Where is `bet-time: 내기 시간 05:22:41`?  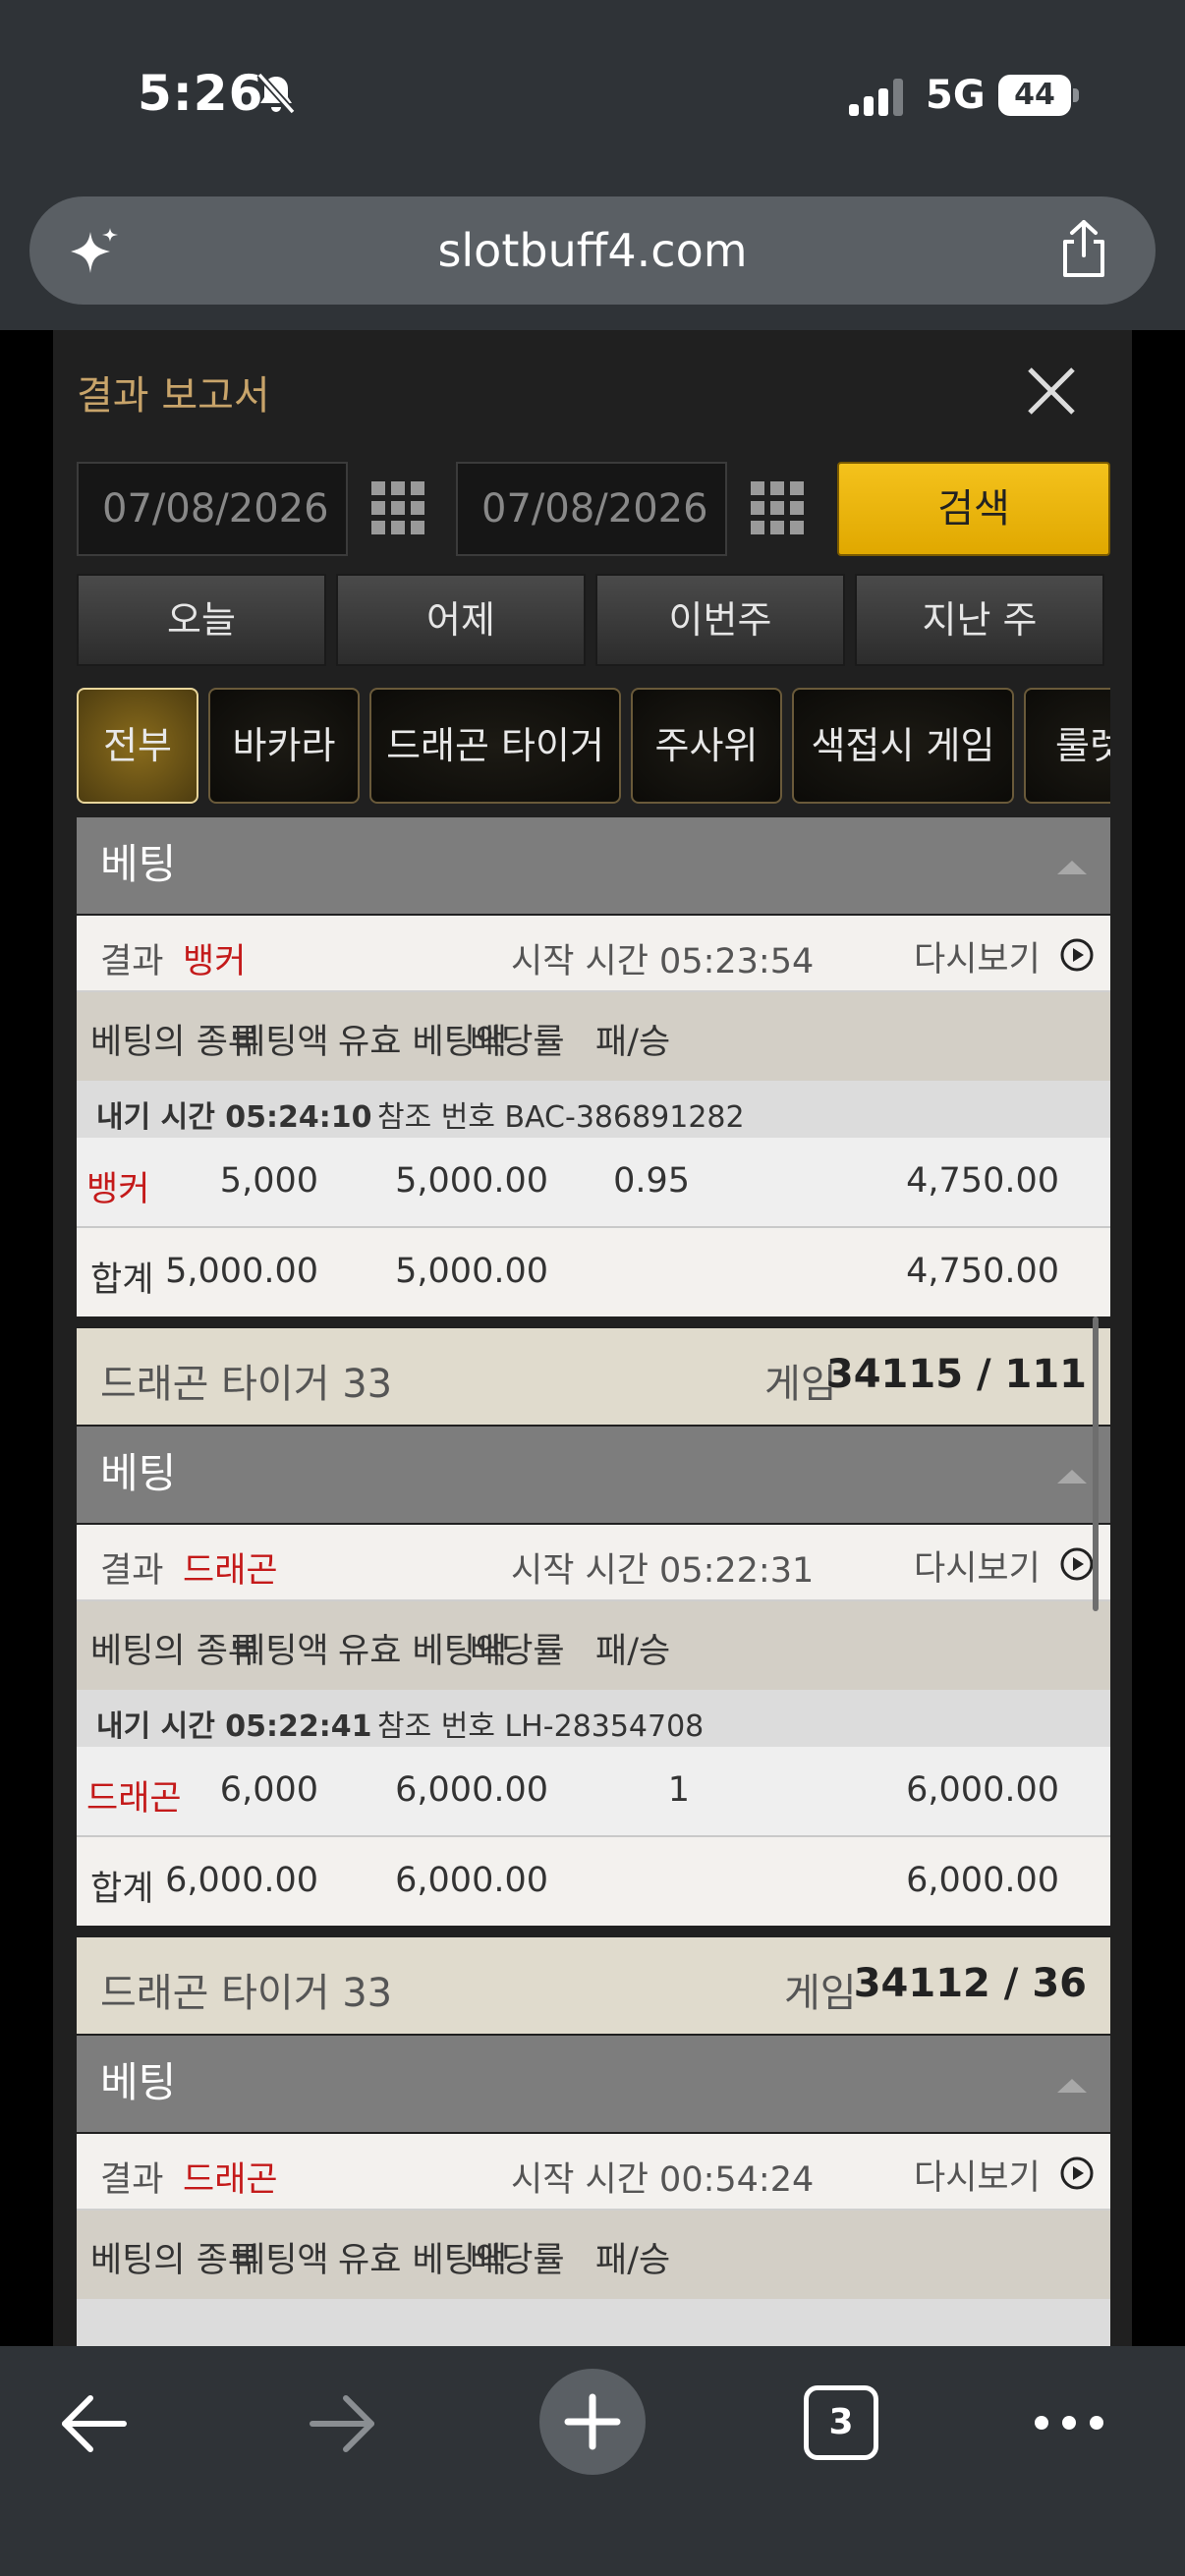 bet-time: 내기 시간 05:22:41 is located at coordinates (234, 1726).